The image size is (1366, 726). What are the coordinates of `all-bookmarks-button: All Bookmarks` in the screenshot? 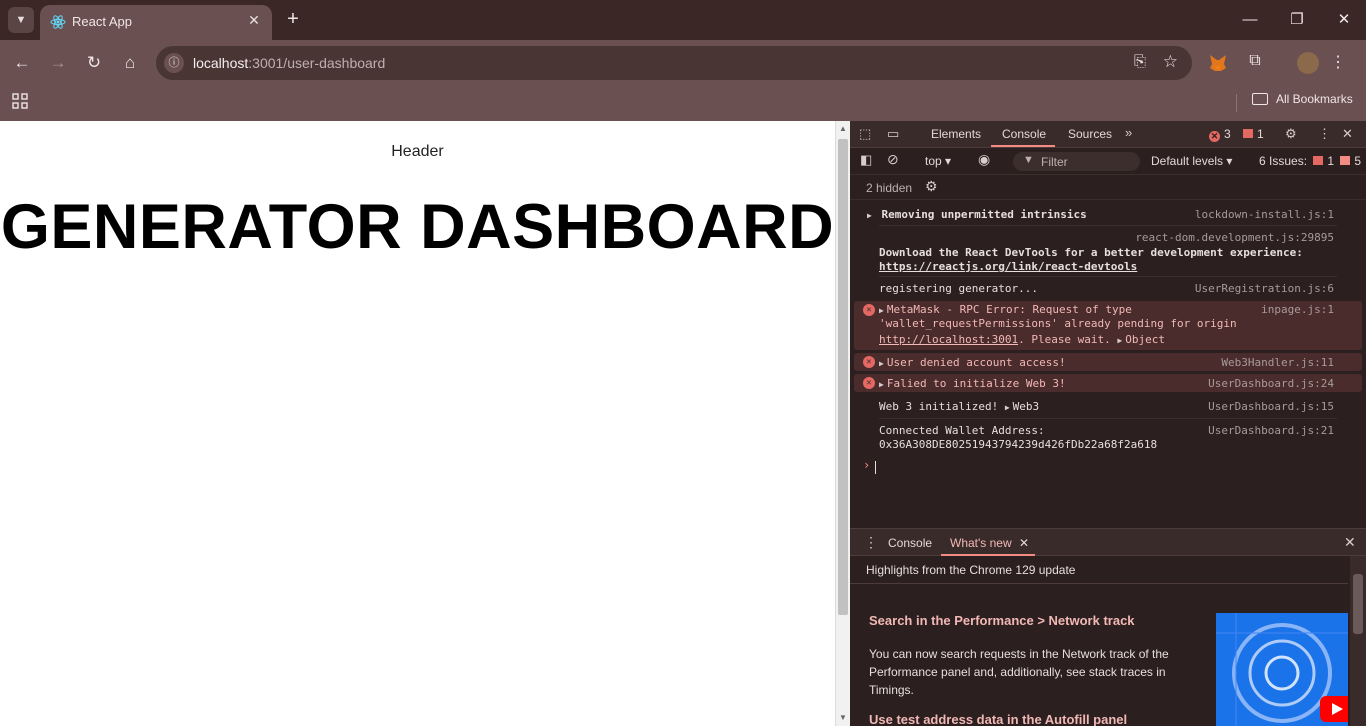 It's located at (1302, 99).